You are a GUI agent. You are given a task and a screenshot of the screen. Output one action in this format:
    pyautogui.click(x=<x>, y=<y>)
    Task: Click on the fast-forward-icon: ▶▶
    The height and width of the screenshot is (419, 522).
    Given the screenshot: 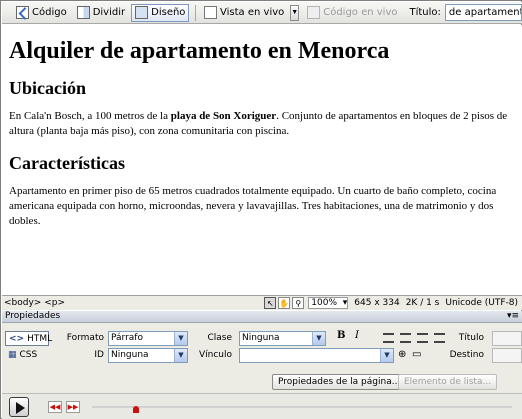 What is the action you would take?
    pyautogui.click(x=73, y=407)
    